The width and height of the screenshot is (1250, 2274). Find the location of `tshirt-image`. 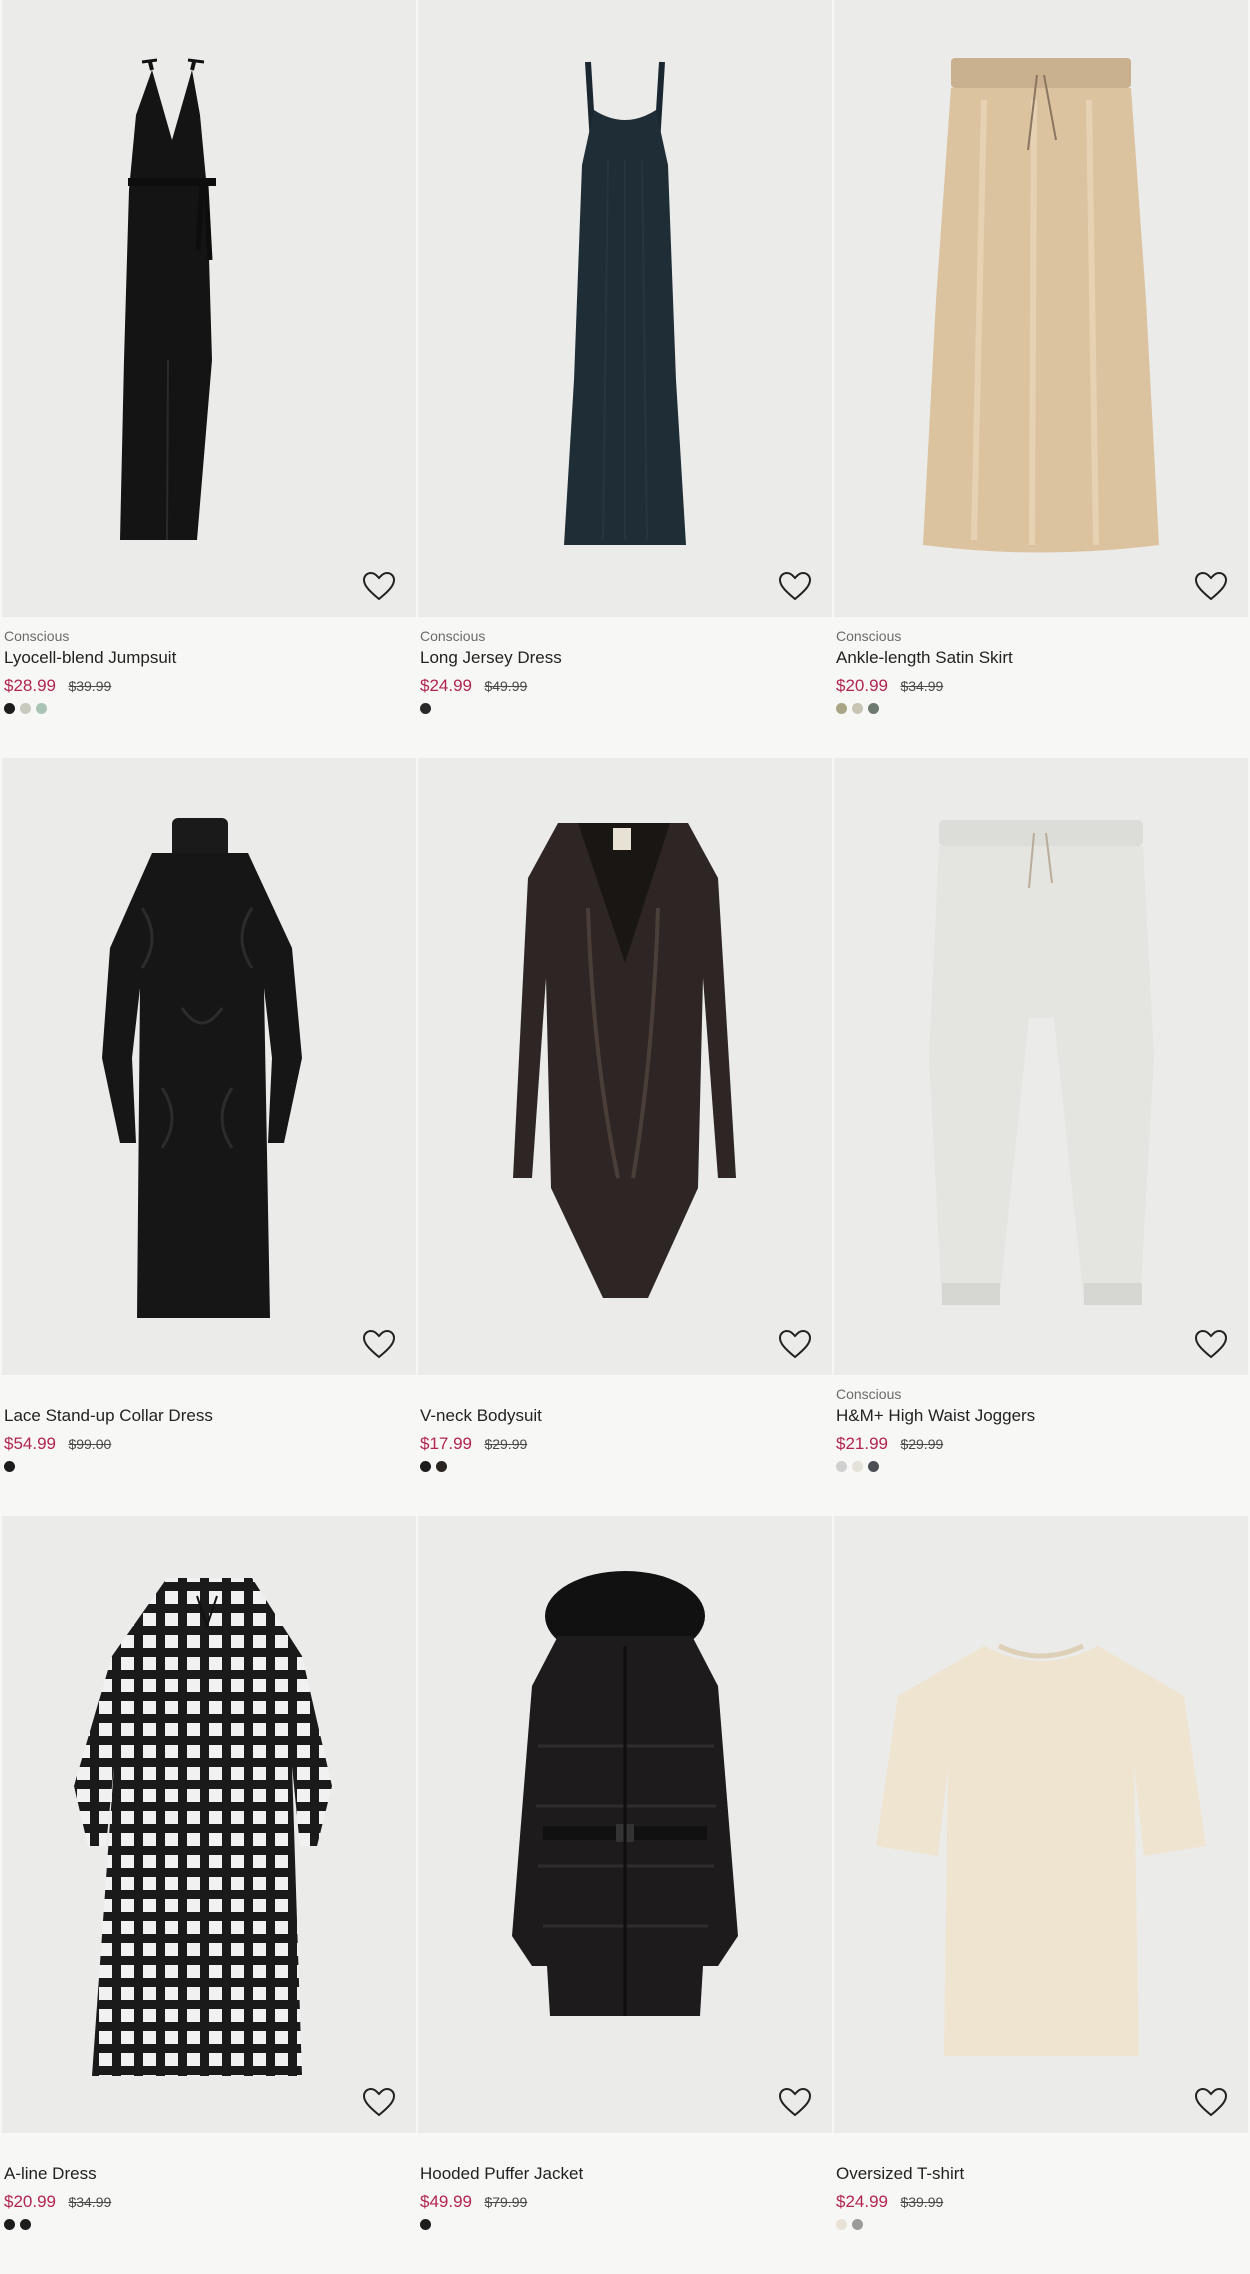

tshirt-image is located at coordinates (1041, 1849).